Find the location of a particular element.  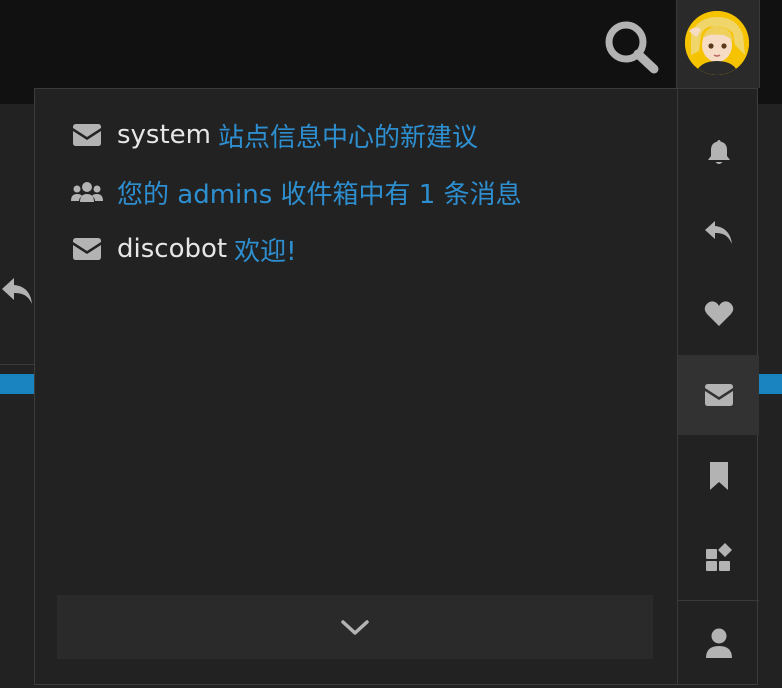

notification-item: 您的 admins 收件箱中有 1 条消息 is located at coordinates (296, 192).